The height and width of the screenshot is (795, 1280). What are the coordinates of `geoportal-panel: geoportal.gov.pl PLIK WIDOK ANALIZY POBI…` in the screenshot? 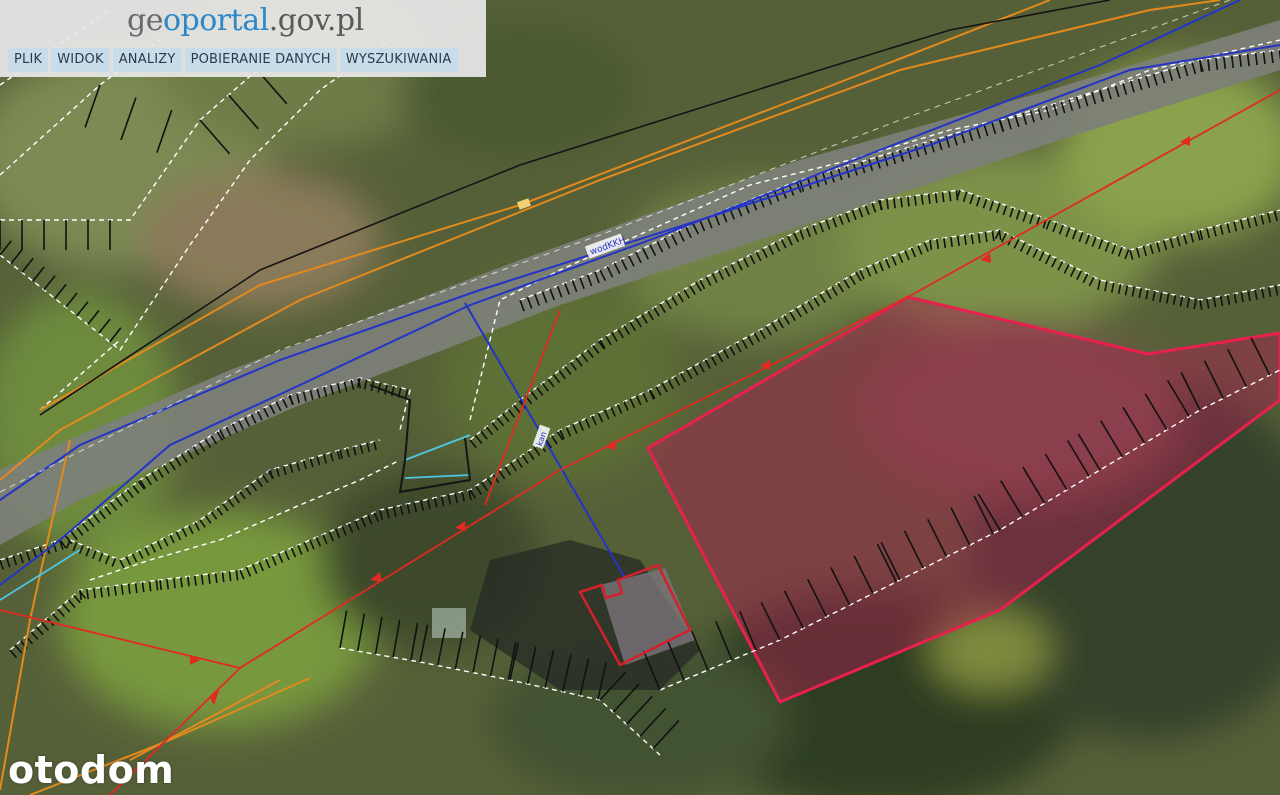 It's located at (243, 38).